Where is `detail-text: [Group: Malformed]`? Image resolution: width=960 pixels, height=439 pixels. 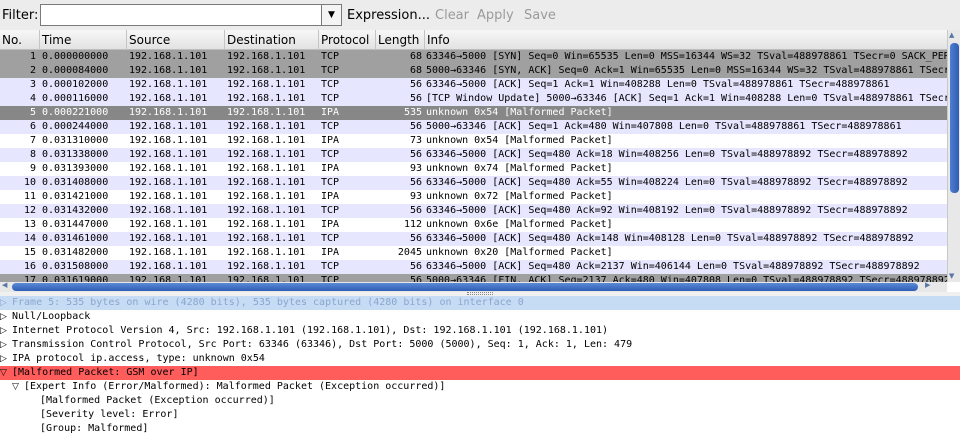 detail-text: [Group: Malformed] is located at coordinates (94, 428).